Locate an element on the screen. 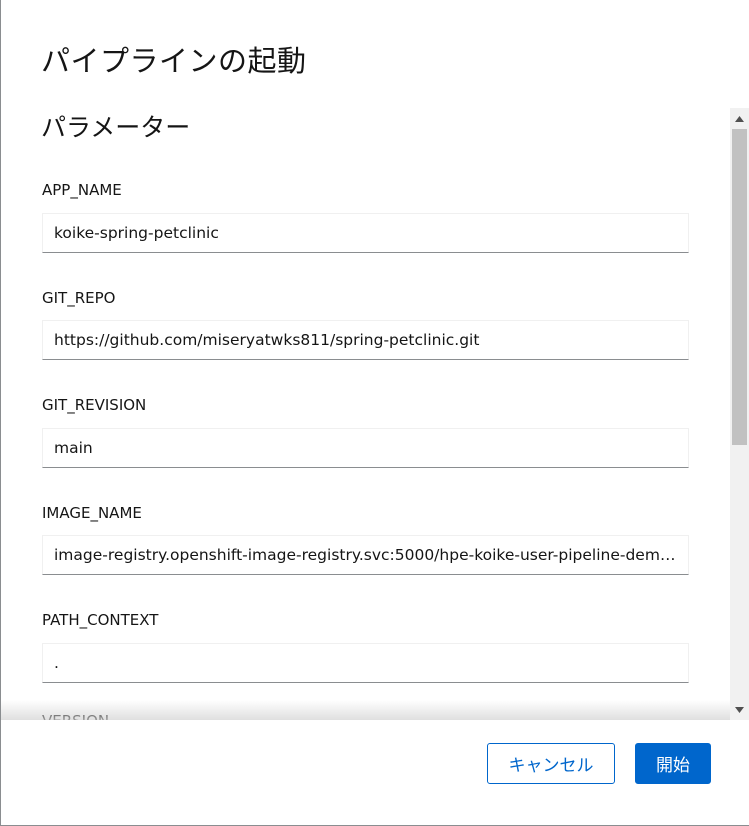 Image resolution: width=749 pixels, height=826 pixels. cancel-button: キャンセル is located at coordinates (551, 763).